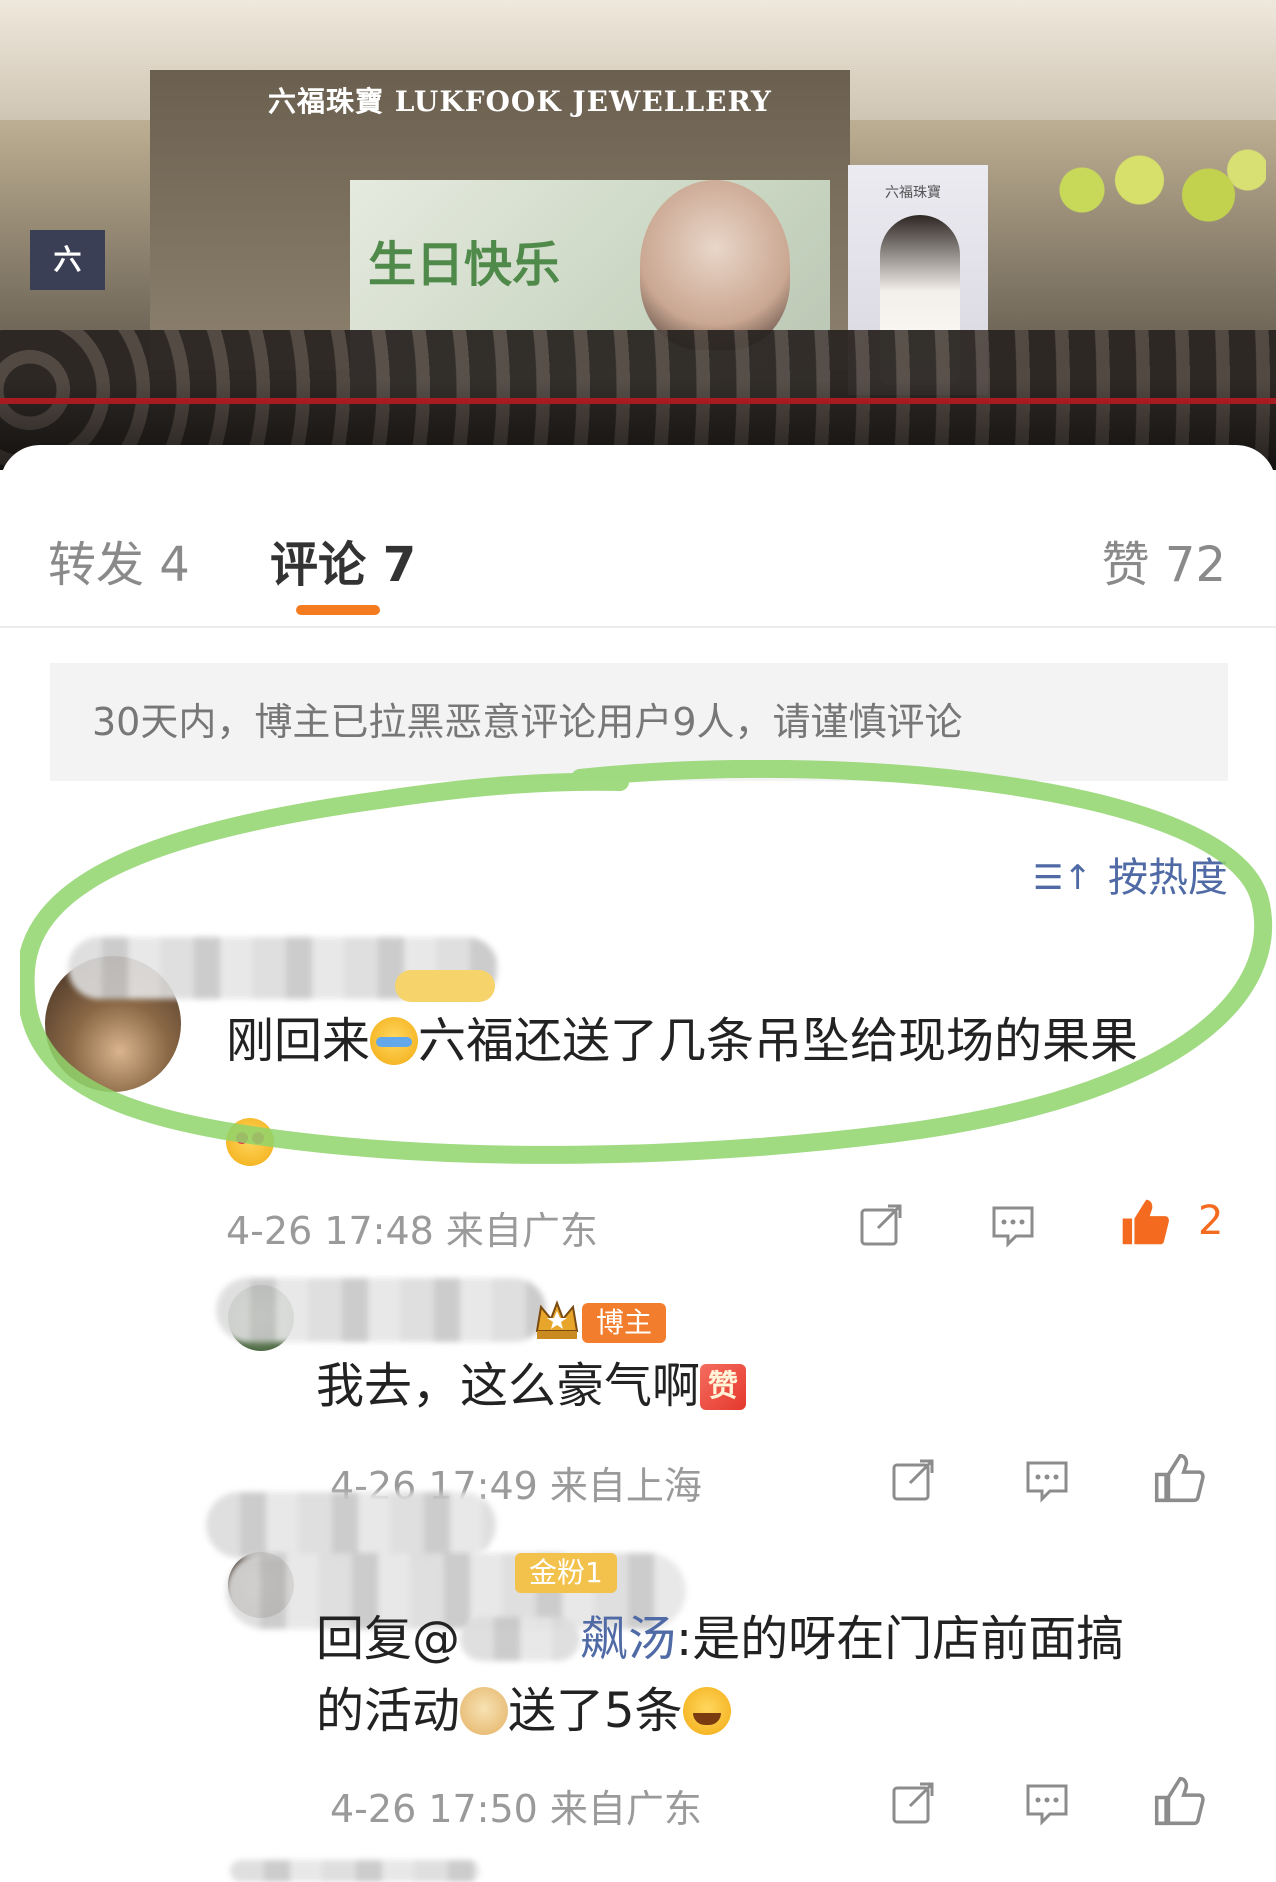 The image size is (1276, 1882). I want to click on tab-divider, so click(638, 627).